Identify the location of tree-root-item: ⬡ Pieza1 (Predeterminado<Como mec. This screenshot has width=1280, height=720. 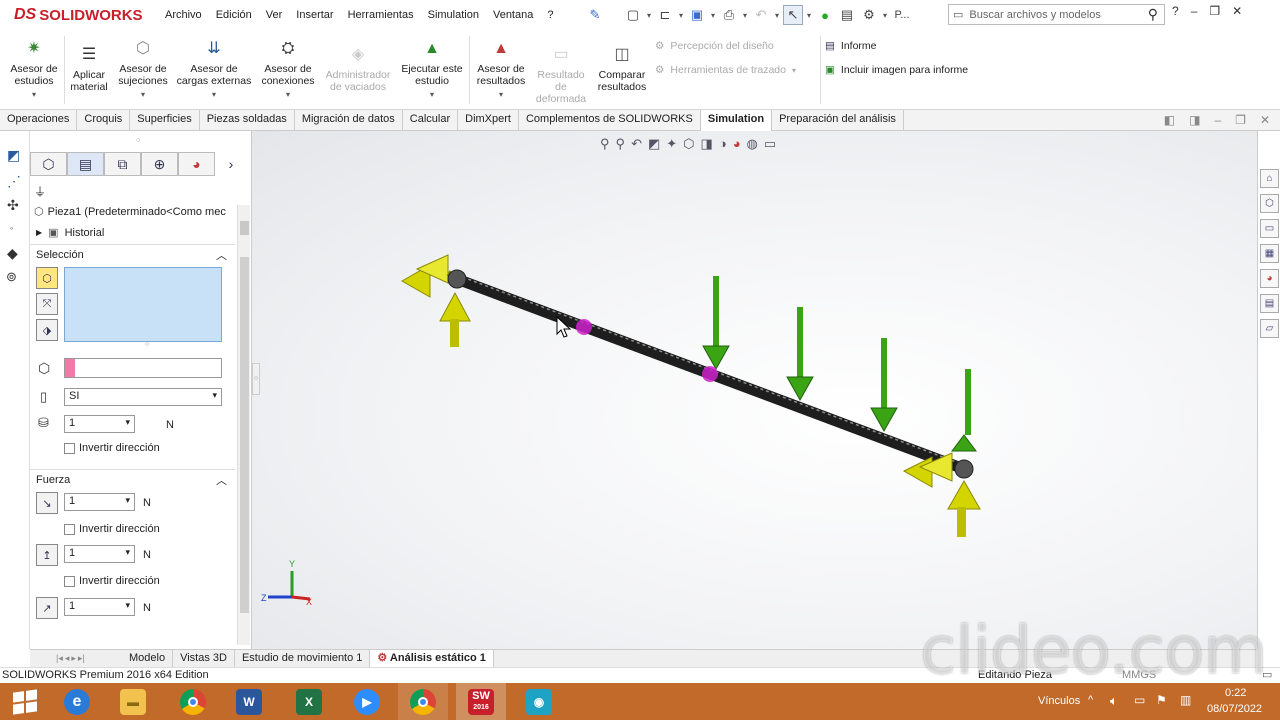
(137, 212).